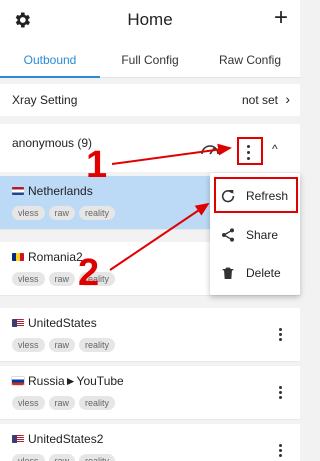  What do you see at coordinates (18, 381) in the screenshot?
I see `russia-flag-icon` at bounding box center [18, 381].